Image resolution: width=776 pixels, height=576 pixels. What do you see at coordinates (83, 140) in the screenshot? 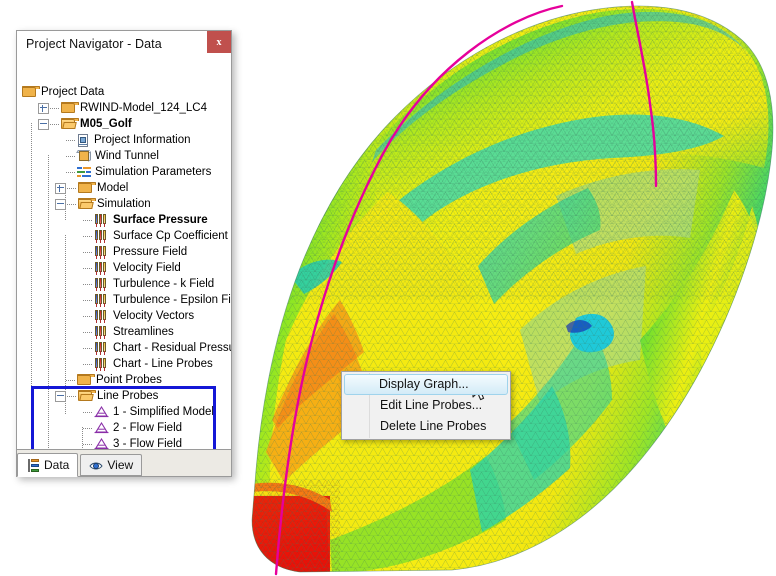
I see `document-icon` at bounding box center [83, 140].